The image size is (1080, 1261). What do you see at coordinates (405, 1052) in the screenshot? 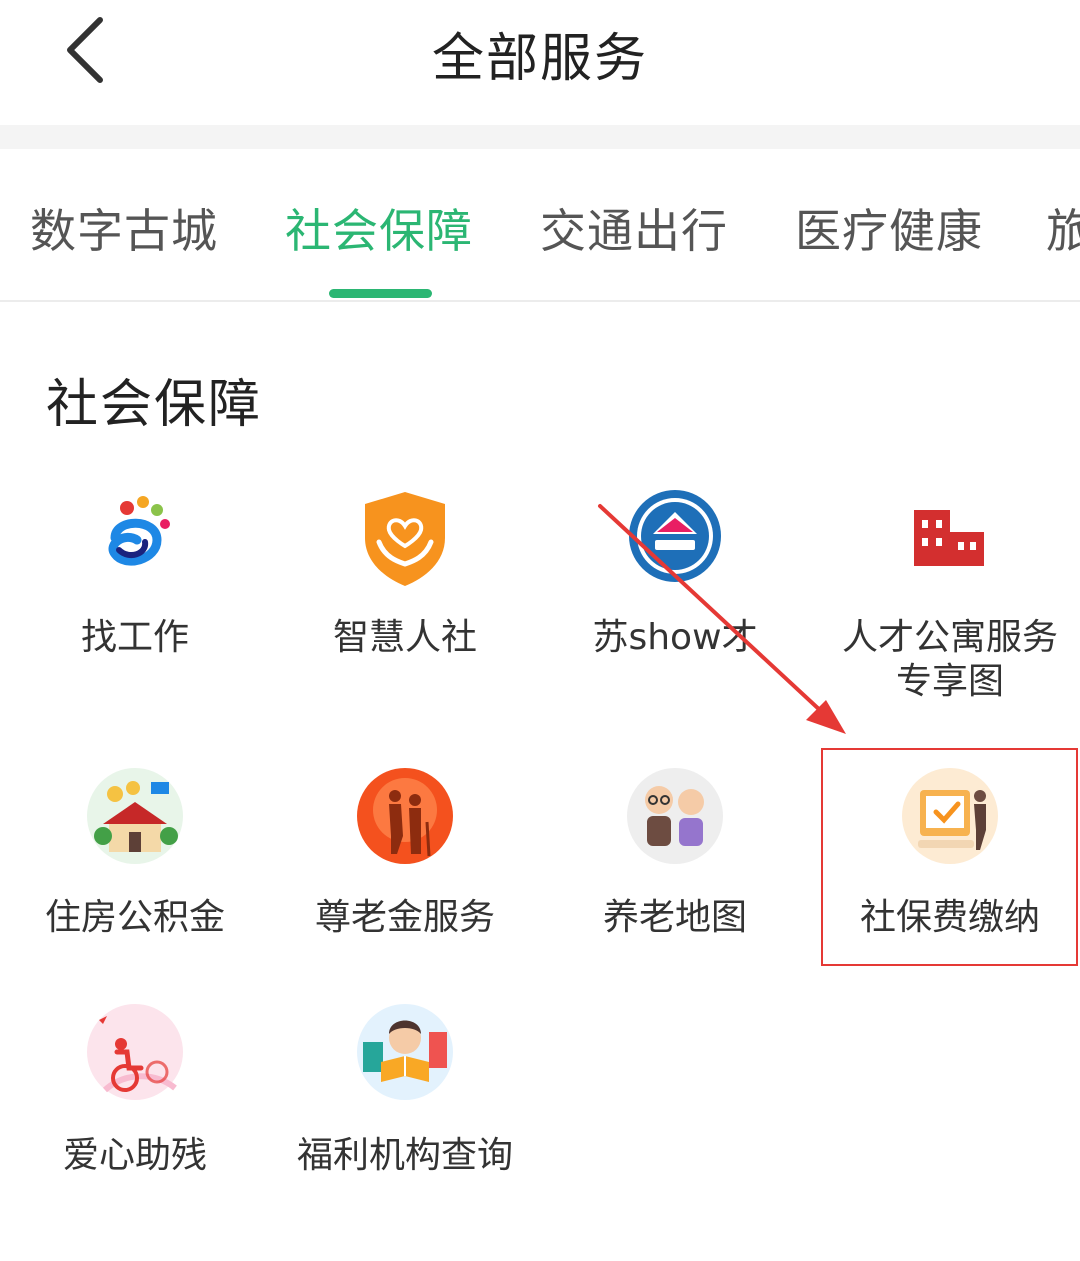
I see `girl-reading-icon` at bounding box center [405, 1052].